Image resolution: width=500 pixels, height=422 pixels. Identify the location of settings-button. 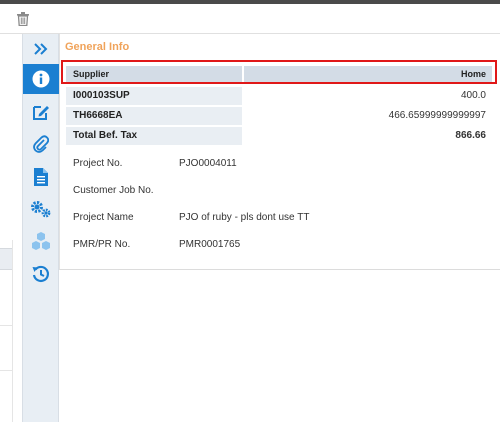
(41, 209).